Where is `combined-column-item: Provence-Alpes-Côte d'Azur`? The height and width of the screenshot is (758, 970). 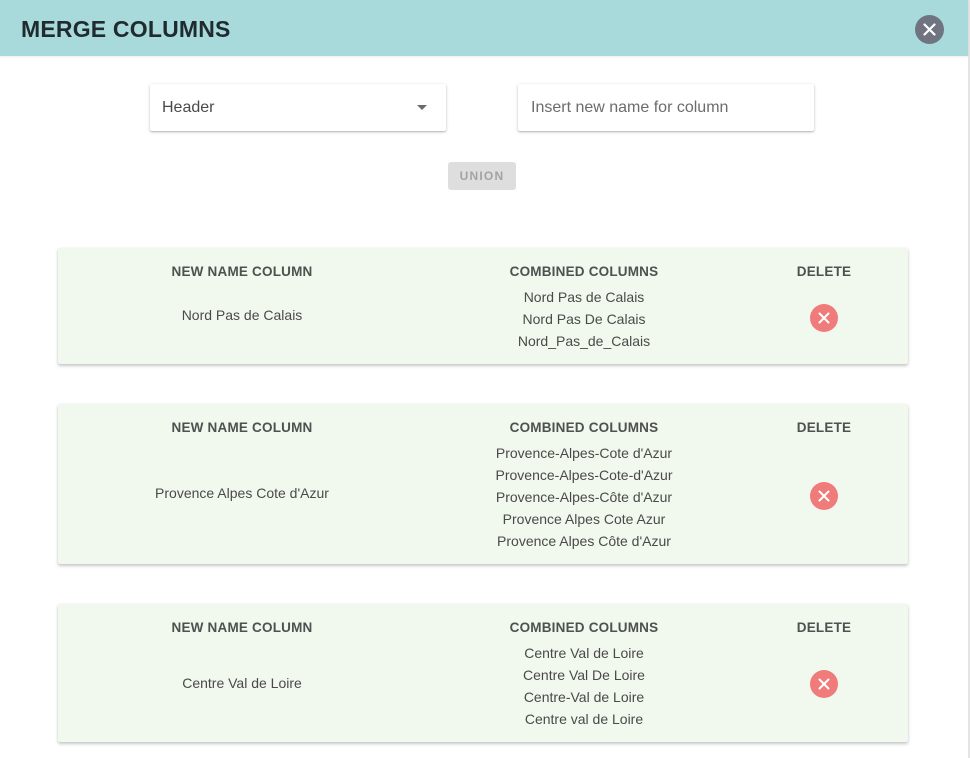
combined-column-item: Provence-Alpes-Côte d'Azur is located at coordinates (584, 497).